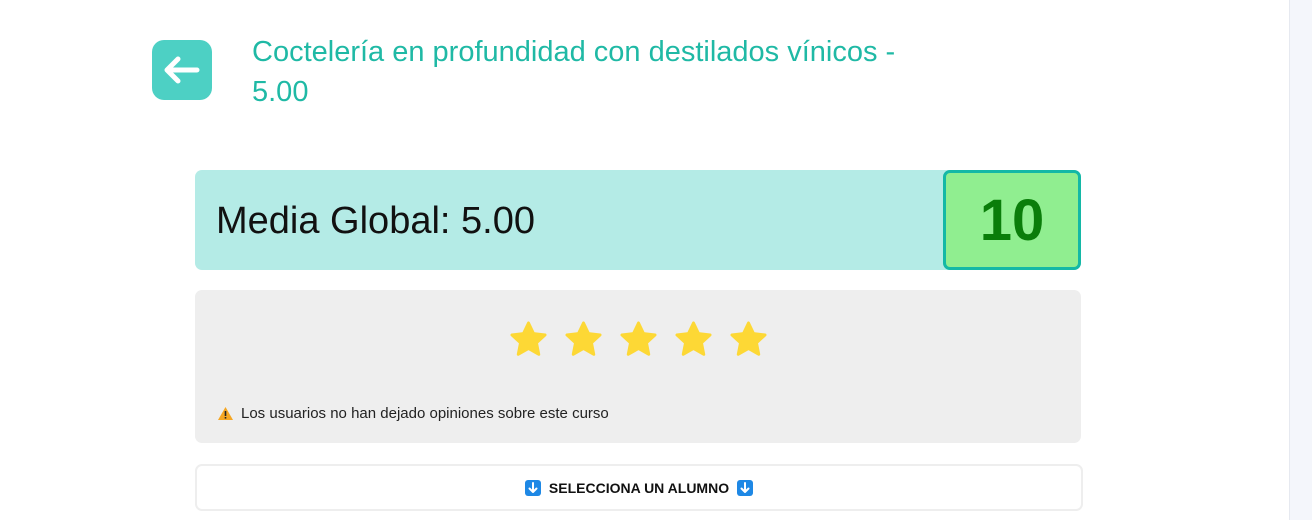 This screenshot has width=1312, height=520. I want to click on select-student-label: SELECCIONA UN ALUMNO, so click(639, 487).